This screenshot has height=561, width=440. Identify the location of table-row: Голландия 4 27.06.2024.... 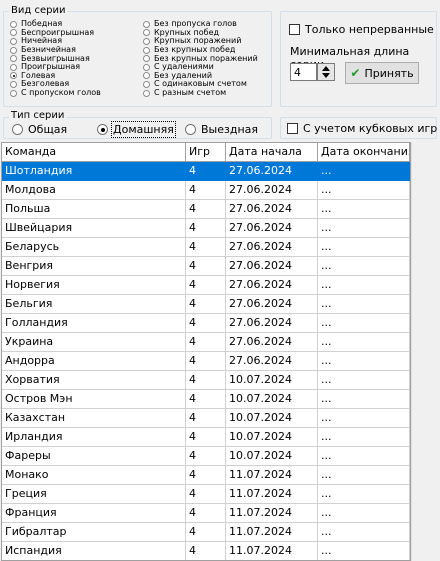
(206, 323).